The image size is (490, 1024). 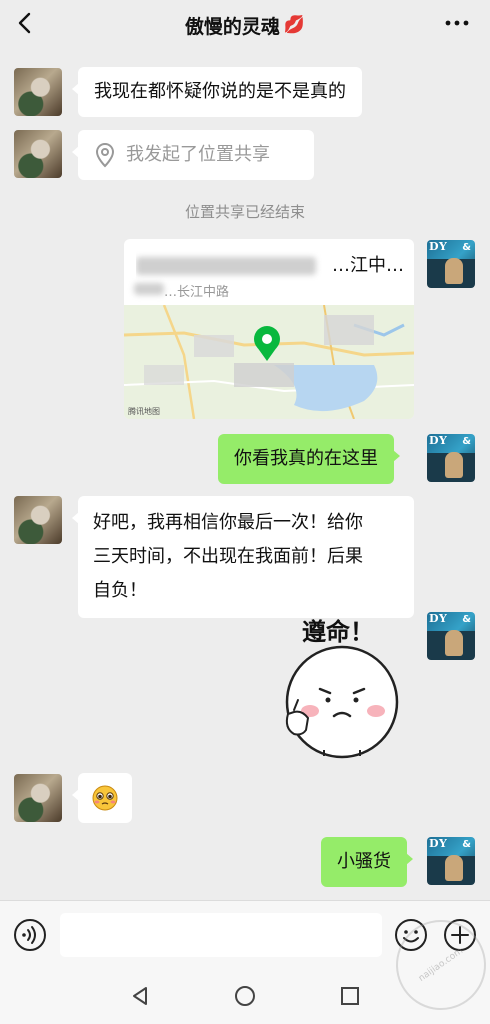 I want to click on chevron-left-icon, so click(x=25, y=23).